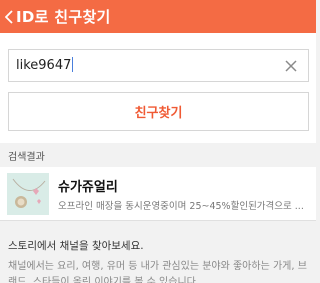 The height and width of the screenshot is (283, 320). What do you see at coordinates (158, 16) in the screenshot?
I see `app-header: ID로 친구찾기` at bounding box center [158, 16].